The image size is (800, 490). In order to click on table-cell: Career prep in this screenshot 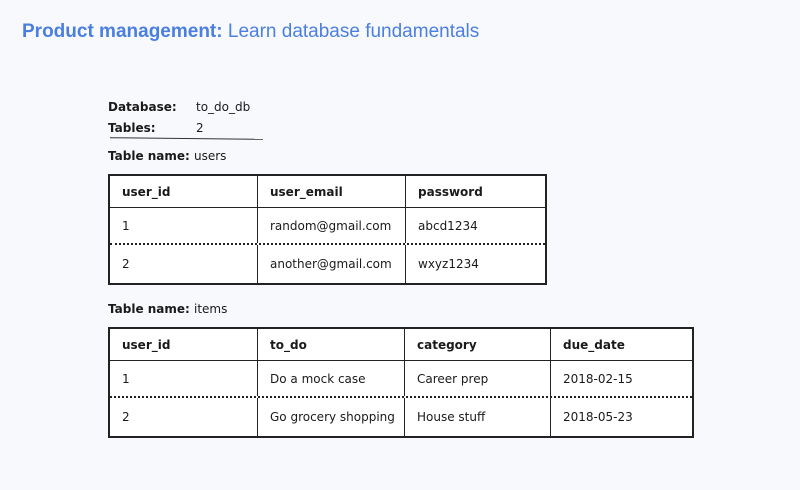, I will do `click(478, 378)`.